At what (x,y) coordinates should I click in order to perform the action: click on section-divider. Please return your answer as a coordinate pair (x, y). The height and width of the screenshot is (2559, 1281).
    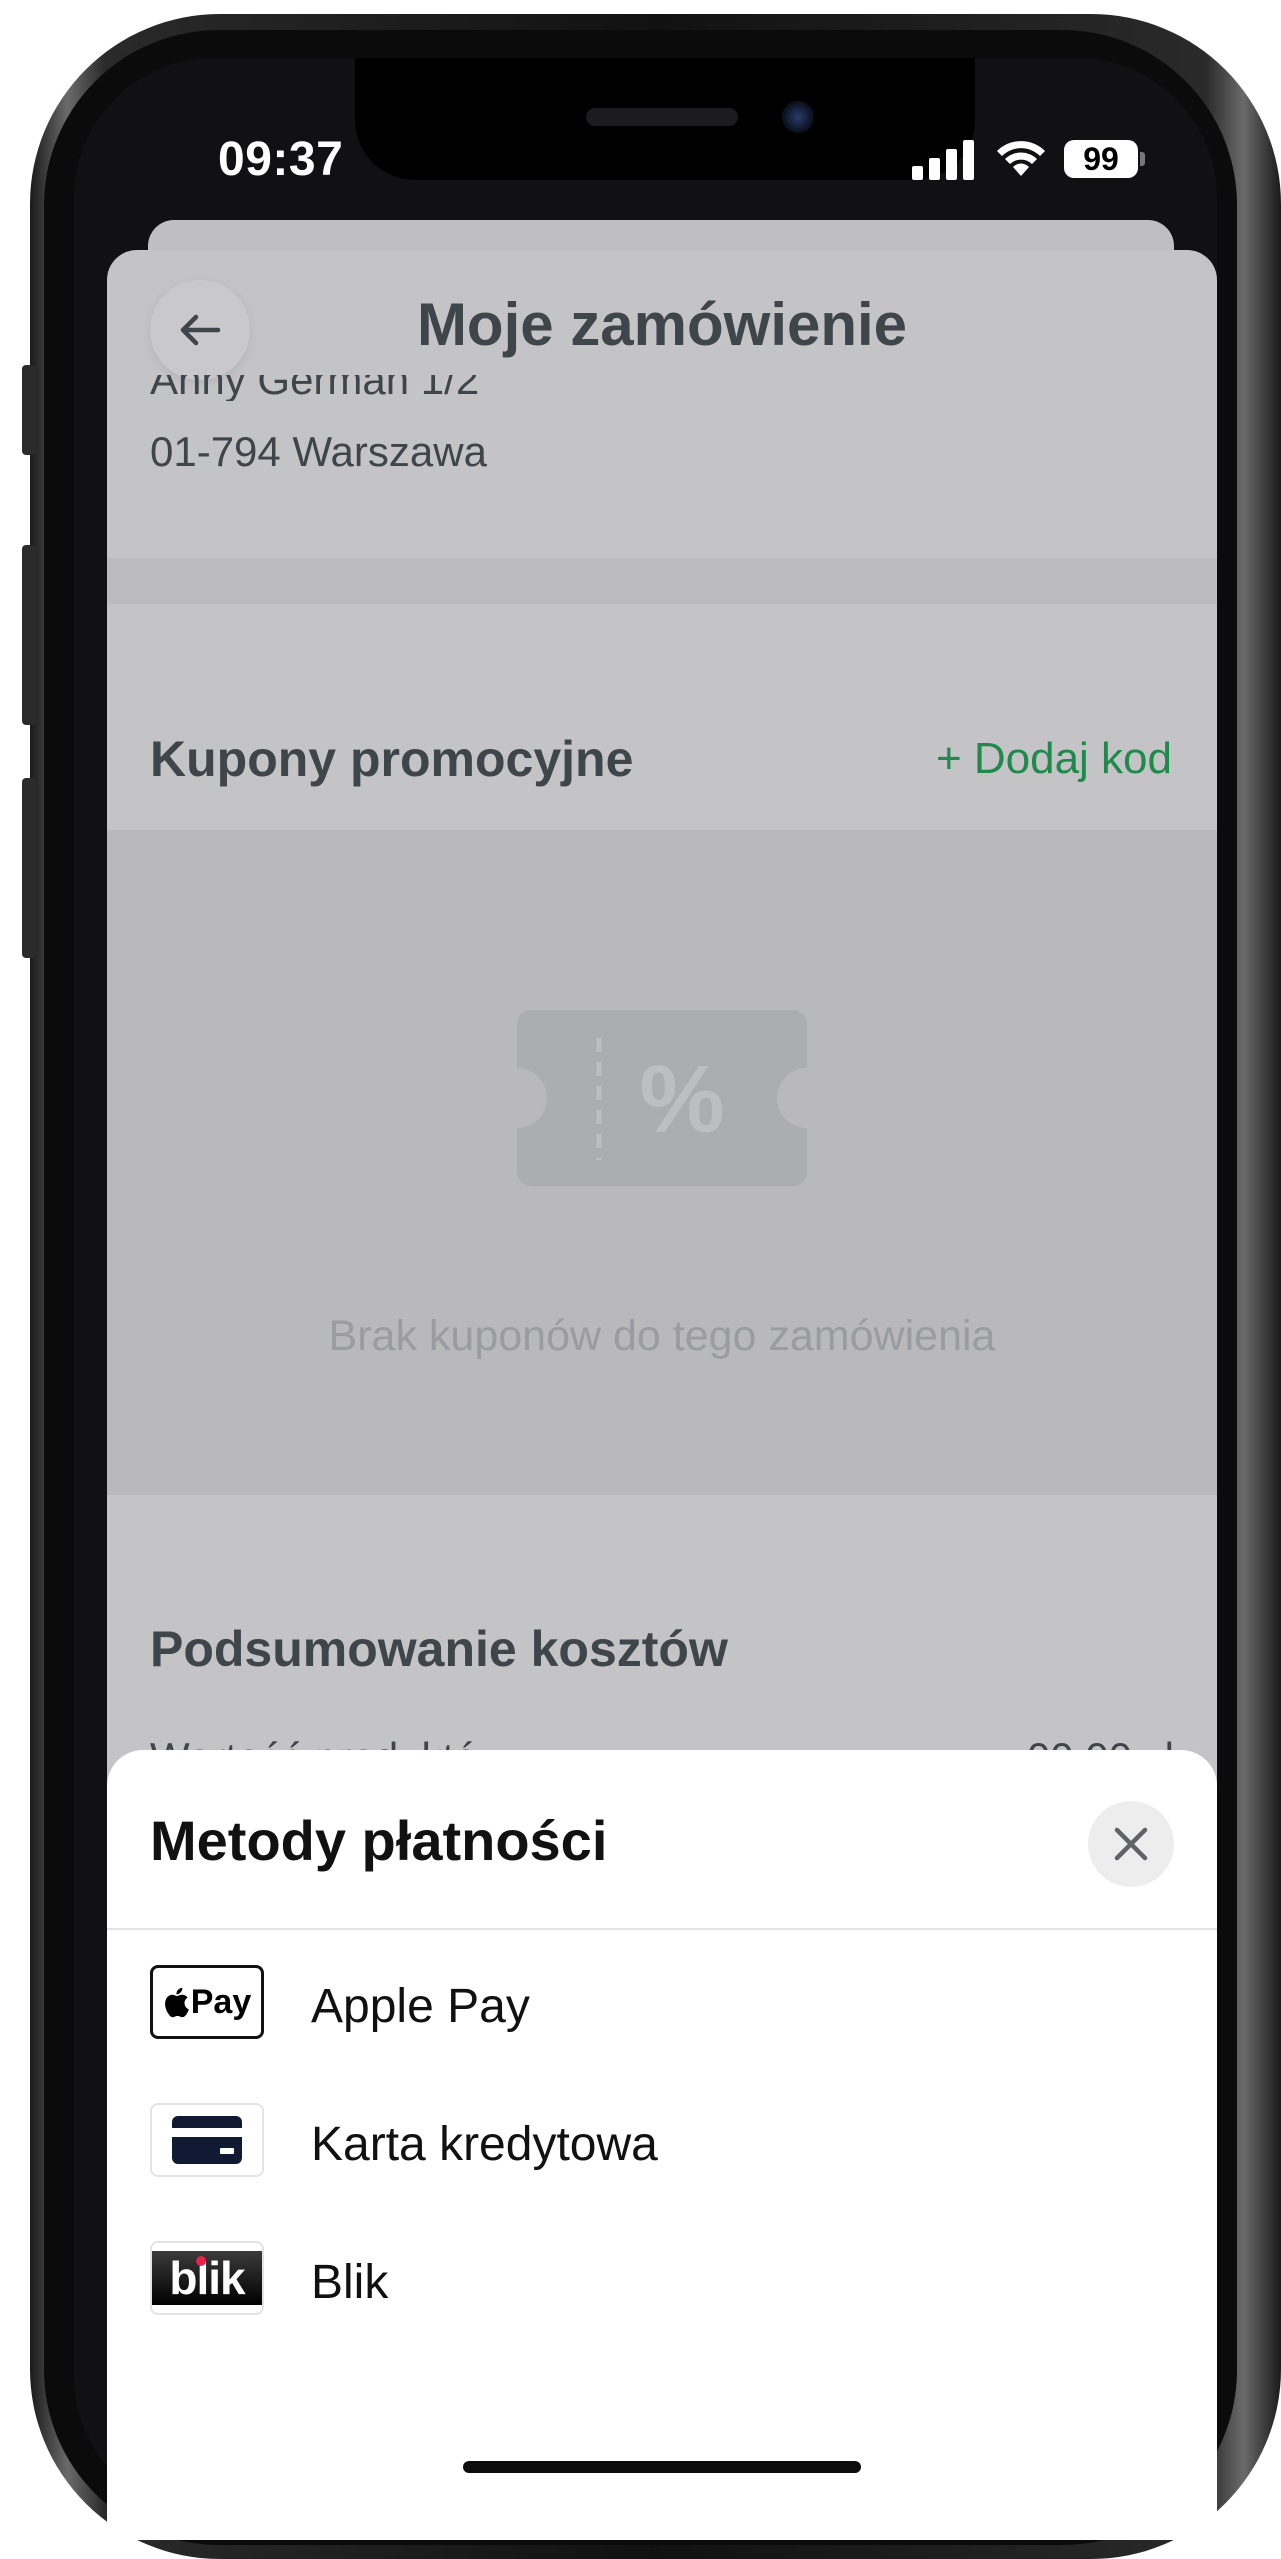
    Looking at the image, I should click on (662, 581).